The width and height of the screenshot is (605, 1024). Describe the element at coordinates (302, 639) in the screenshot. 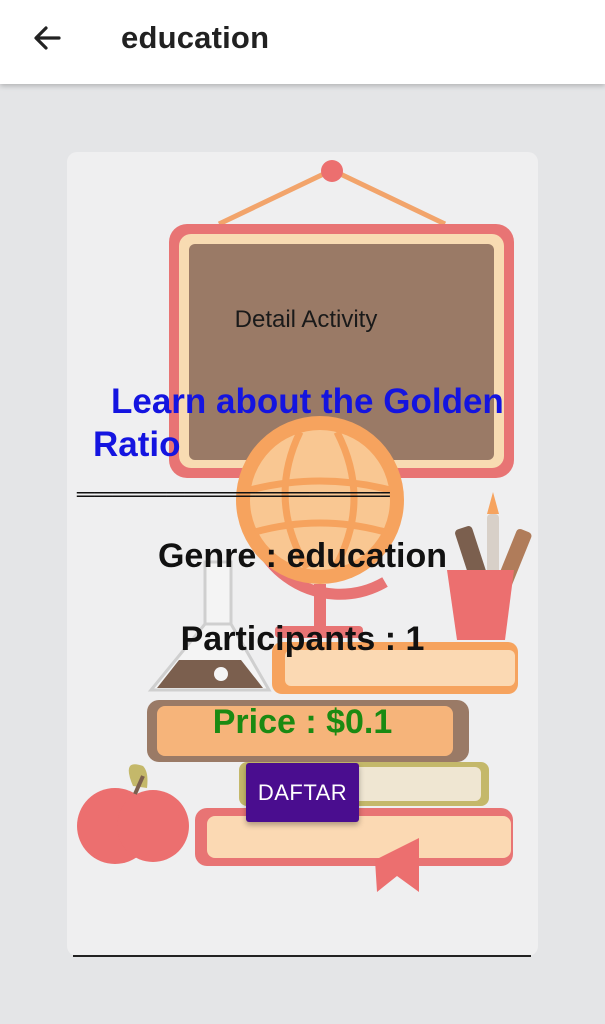

I see `participants-label: Participants : 1` at that location.